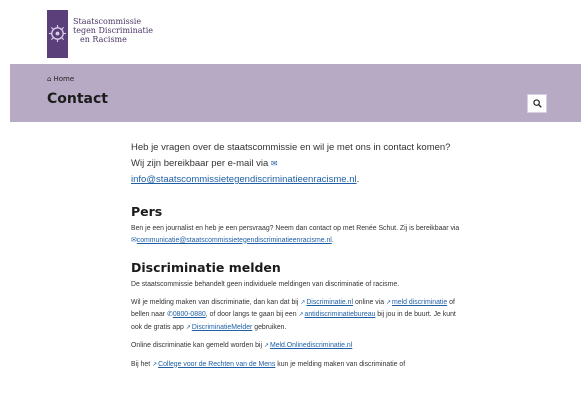  I want to click on page-title: Contact, so click(77, 99).